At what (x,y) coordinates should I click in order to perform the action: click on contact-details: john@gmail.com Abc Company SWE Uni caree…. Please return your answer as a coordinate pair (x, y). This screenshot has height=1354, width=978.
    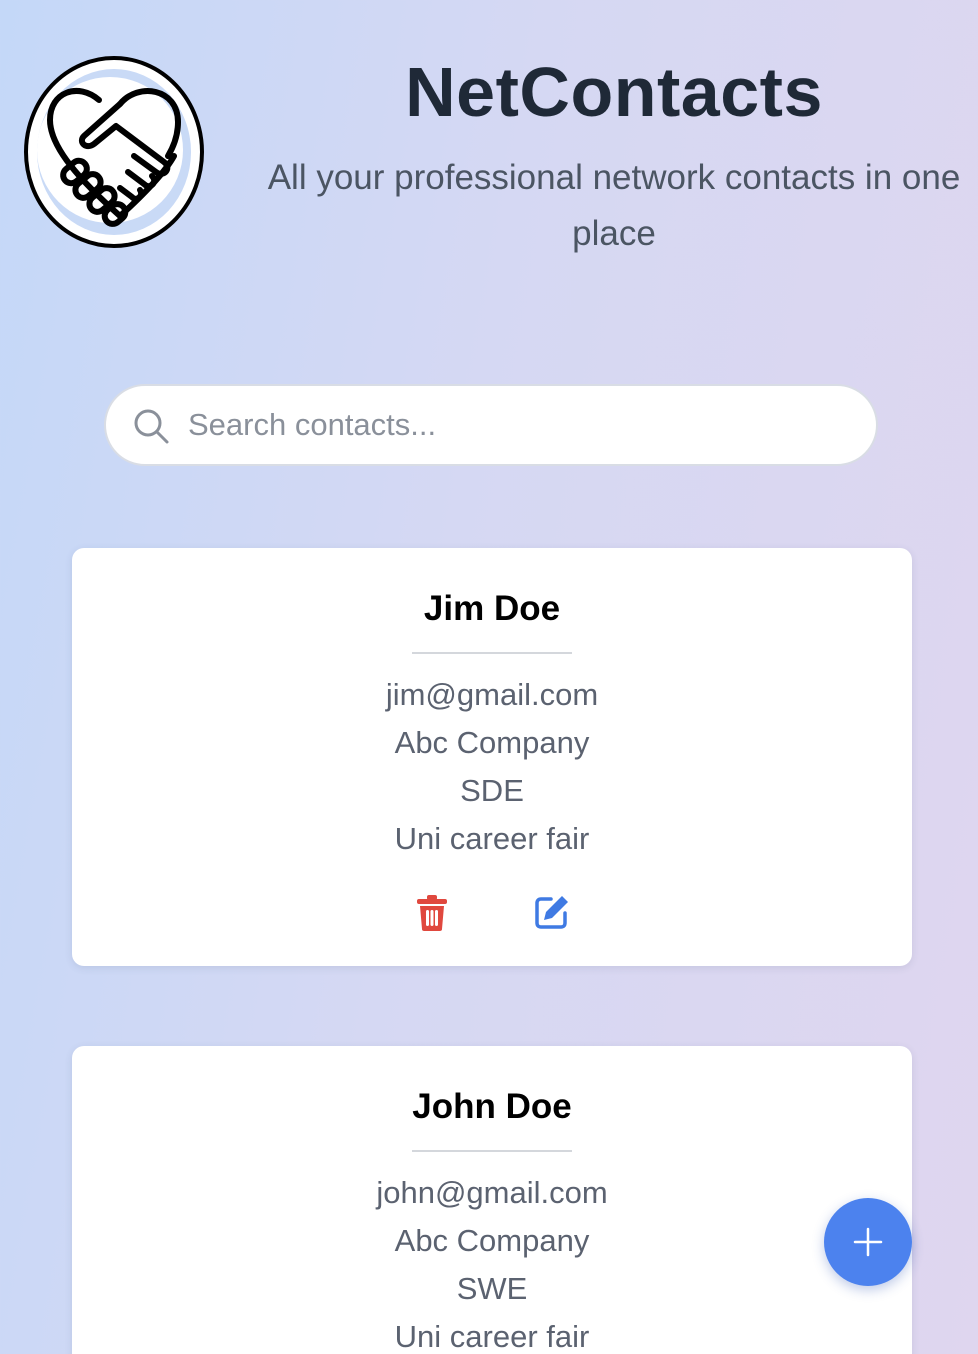
    Looking at the image, I should click on (492, 1261).